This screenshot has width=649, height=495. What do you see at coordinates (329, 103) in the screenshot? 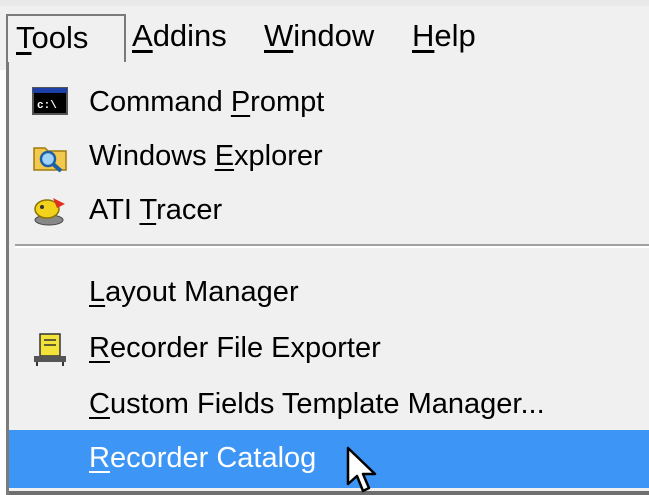
I see `menu-item-command-prompt: c:\ Command Prompt` at bounding box center [329, 103].